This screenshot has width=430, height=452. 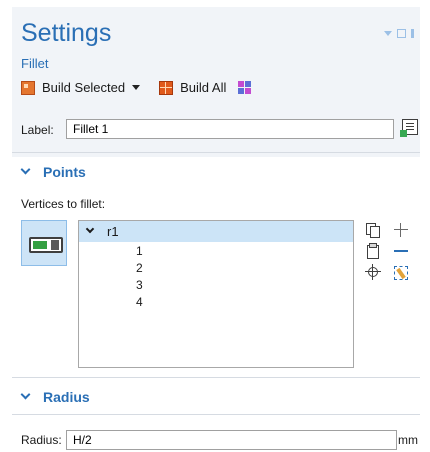 I want to click on list-group-r1: r1, so click(x=216, y=231).